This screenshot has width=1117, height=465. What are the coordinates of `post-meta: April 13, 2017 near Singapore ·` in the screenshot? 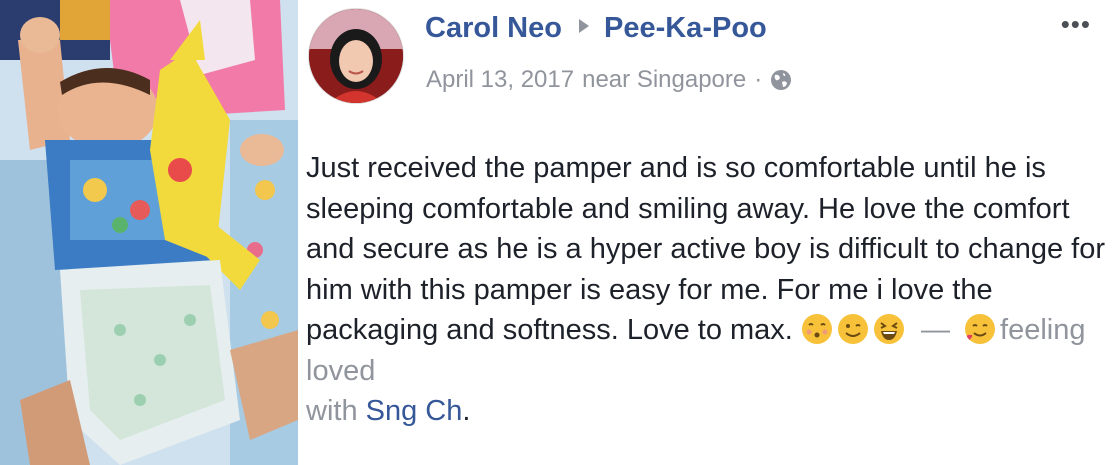 It's located at (609, 80).